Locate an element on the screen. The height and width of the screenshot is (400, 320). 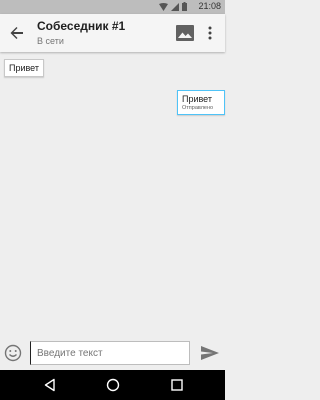
arrow-back-icon is located at coordinates (17, 33).